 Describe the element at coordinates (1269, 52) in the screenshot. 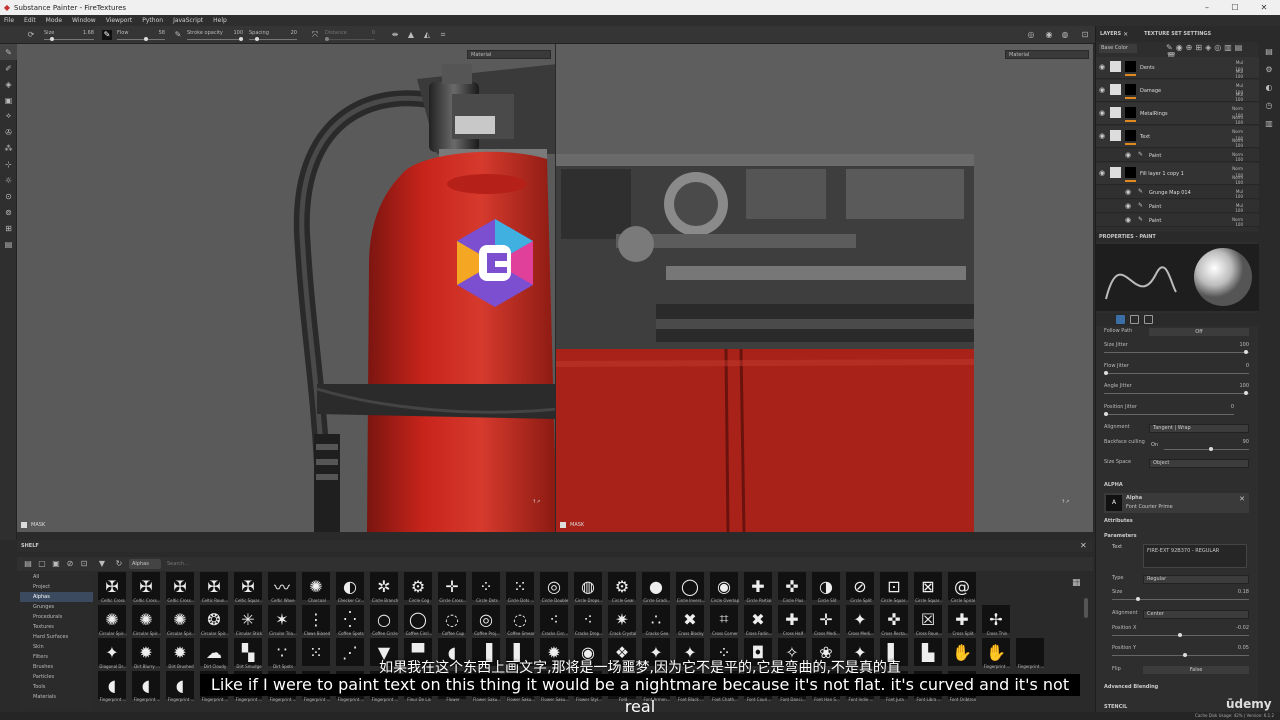

I see `dock-layers-icon: ▤` at that location.